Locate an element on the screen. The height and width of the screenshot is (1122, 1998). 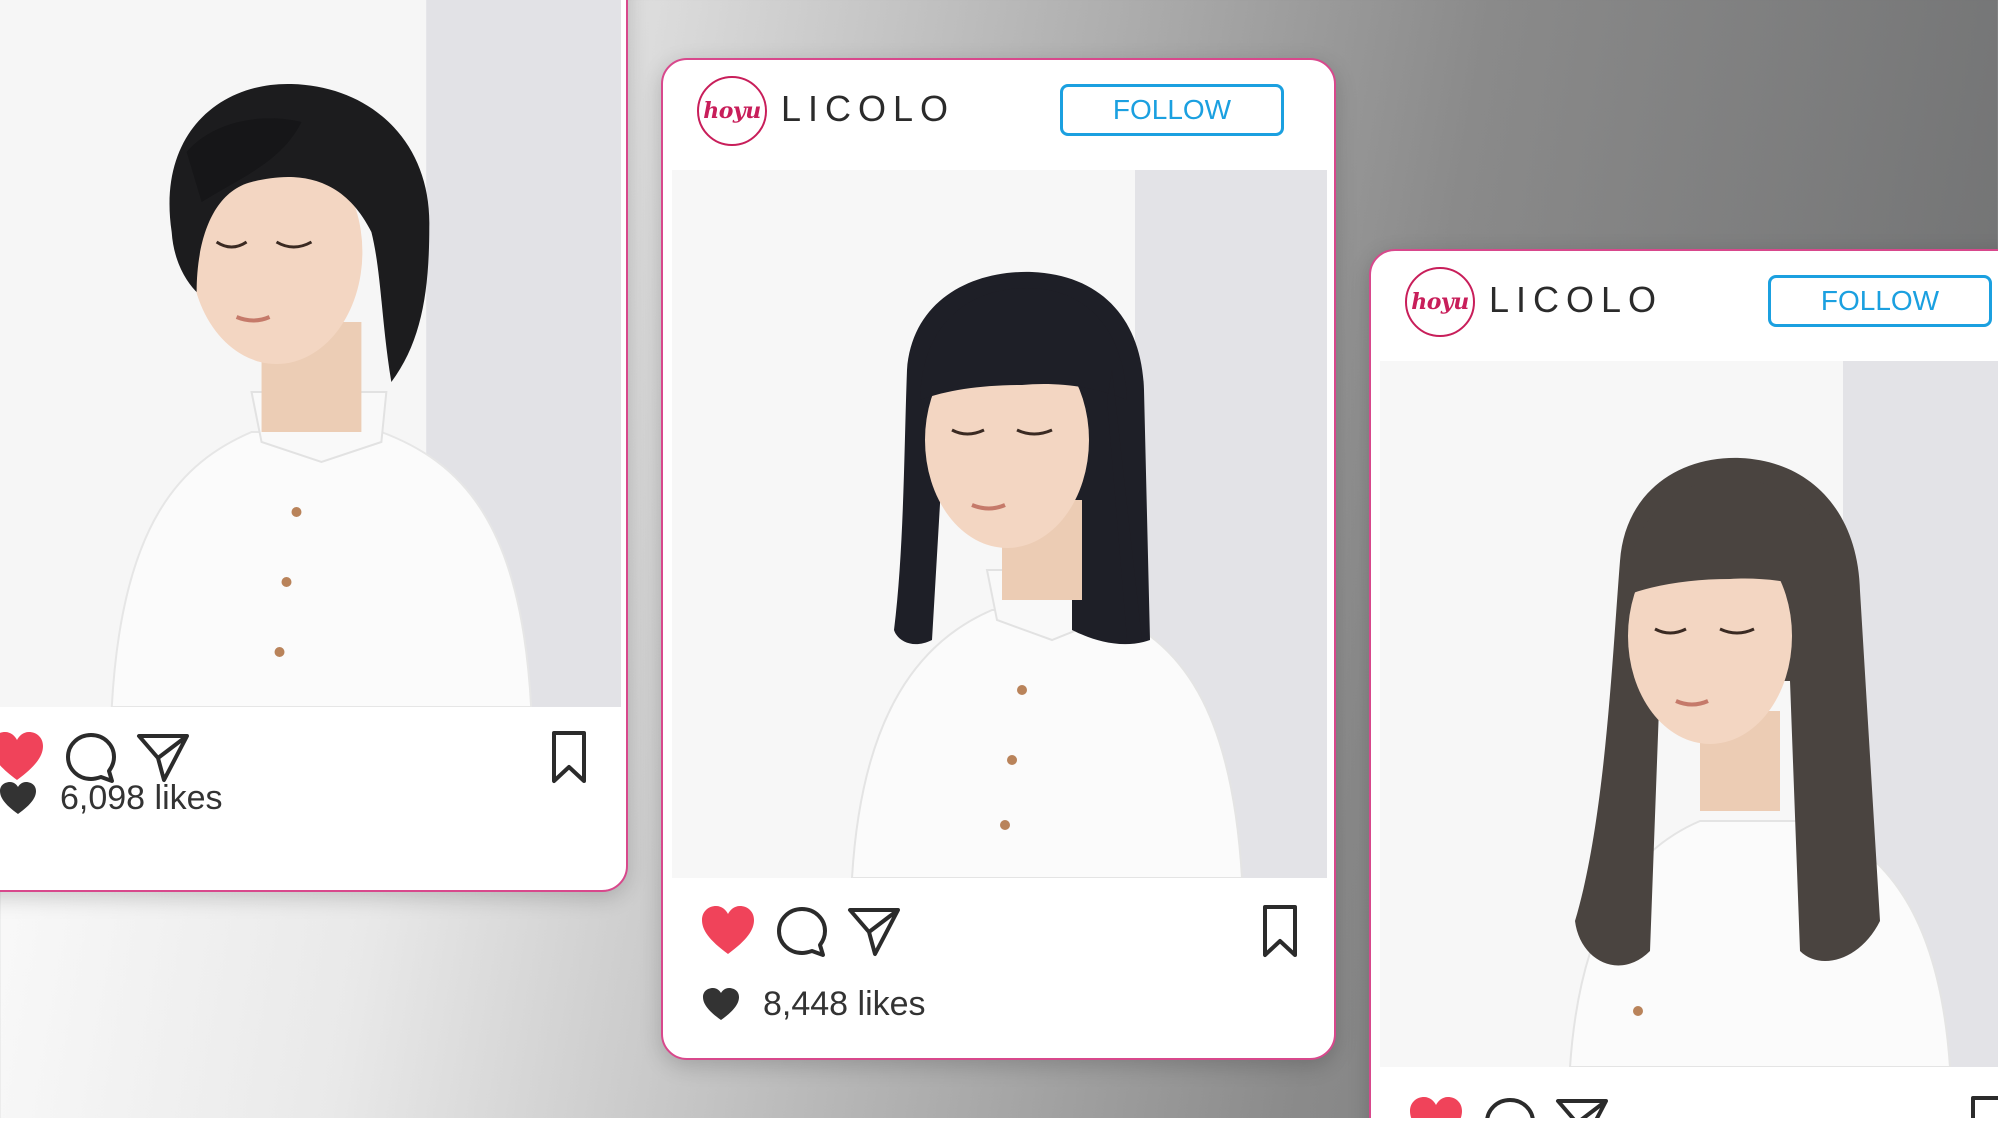
send-icon is located at coordinates (874, 932).